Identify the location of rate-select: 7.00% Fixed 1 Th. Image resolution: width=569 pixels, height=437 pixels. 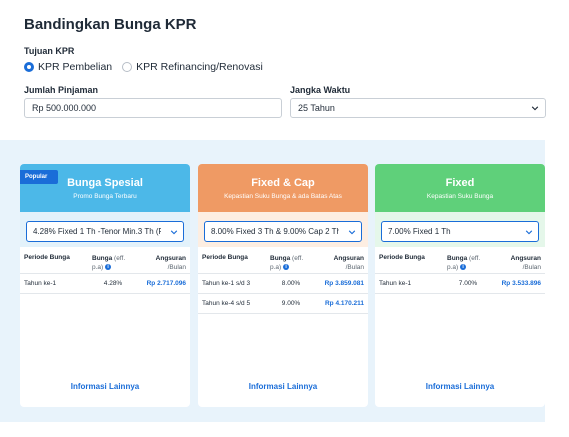
(460, 231).